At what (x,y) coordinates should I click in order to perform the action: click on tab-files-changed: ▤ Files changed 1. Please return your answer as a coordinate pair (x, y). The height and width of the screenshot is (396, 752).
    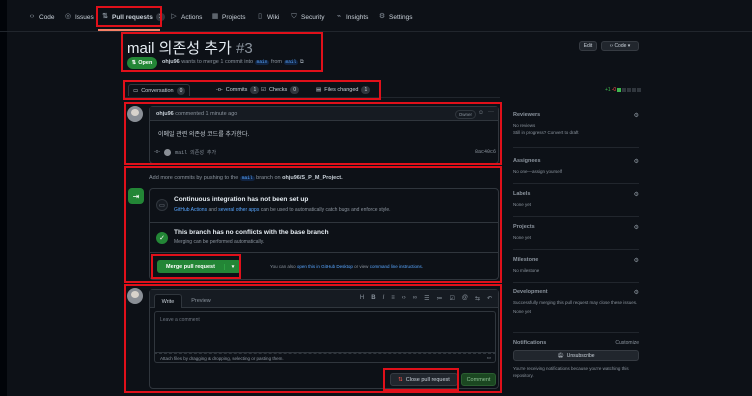
    Looking at the image, I should click on (343, 90).